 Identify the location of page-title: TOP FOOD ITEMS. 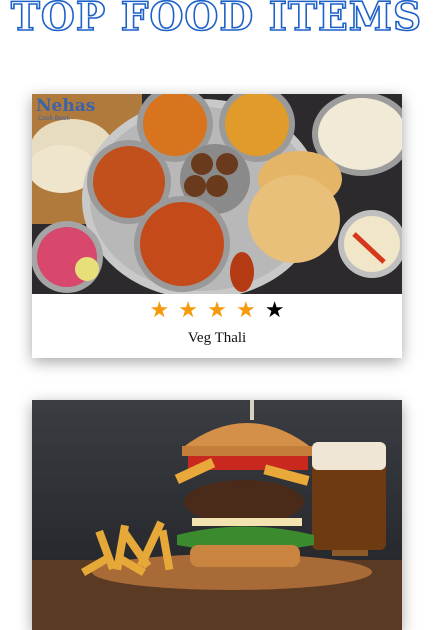
(216, 20).